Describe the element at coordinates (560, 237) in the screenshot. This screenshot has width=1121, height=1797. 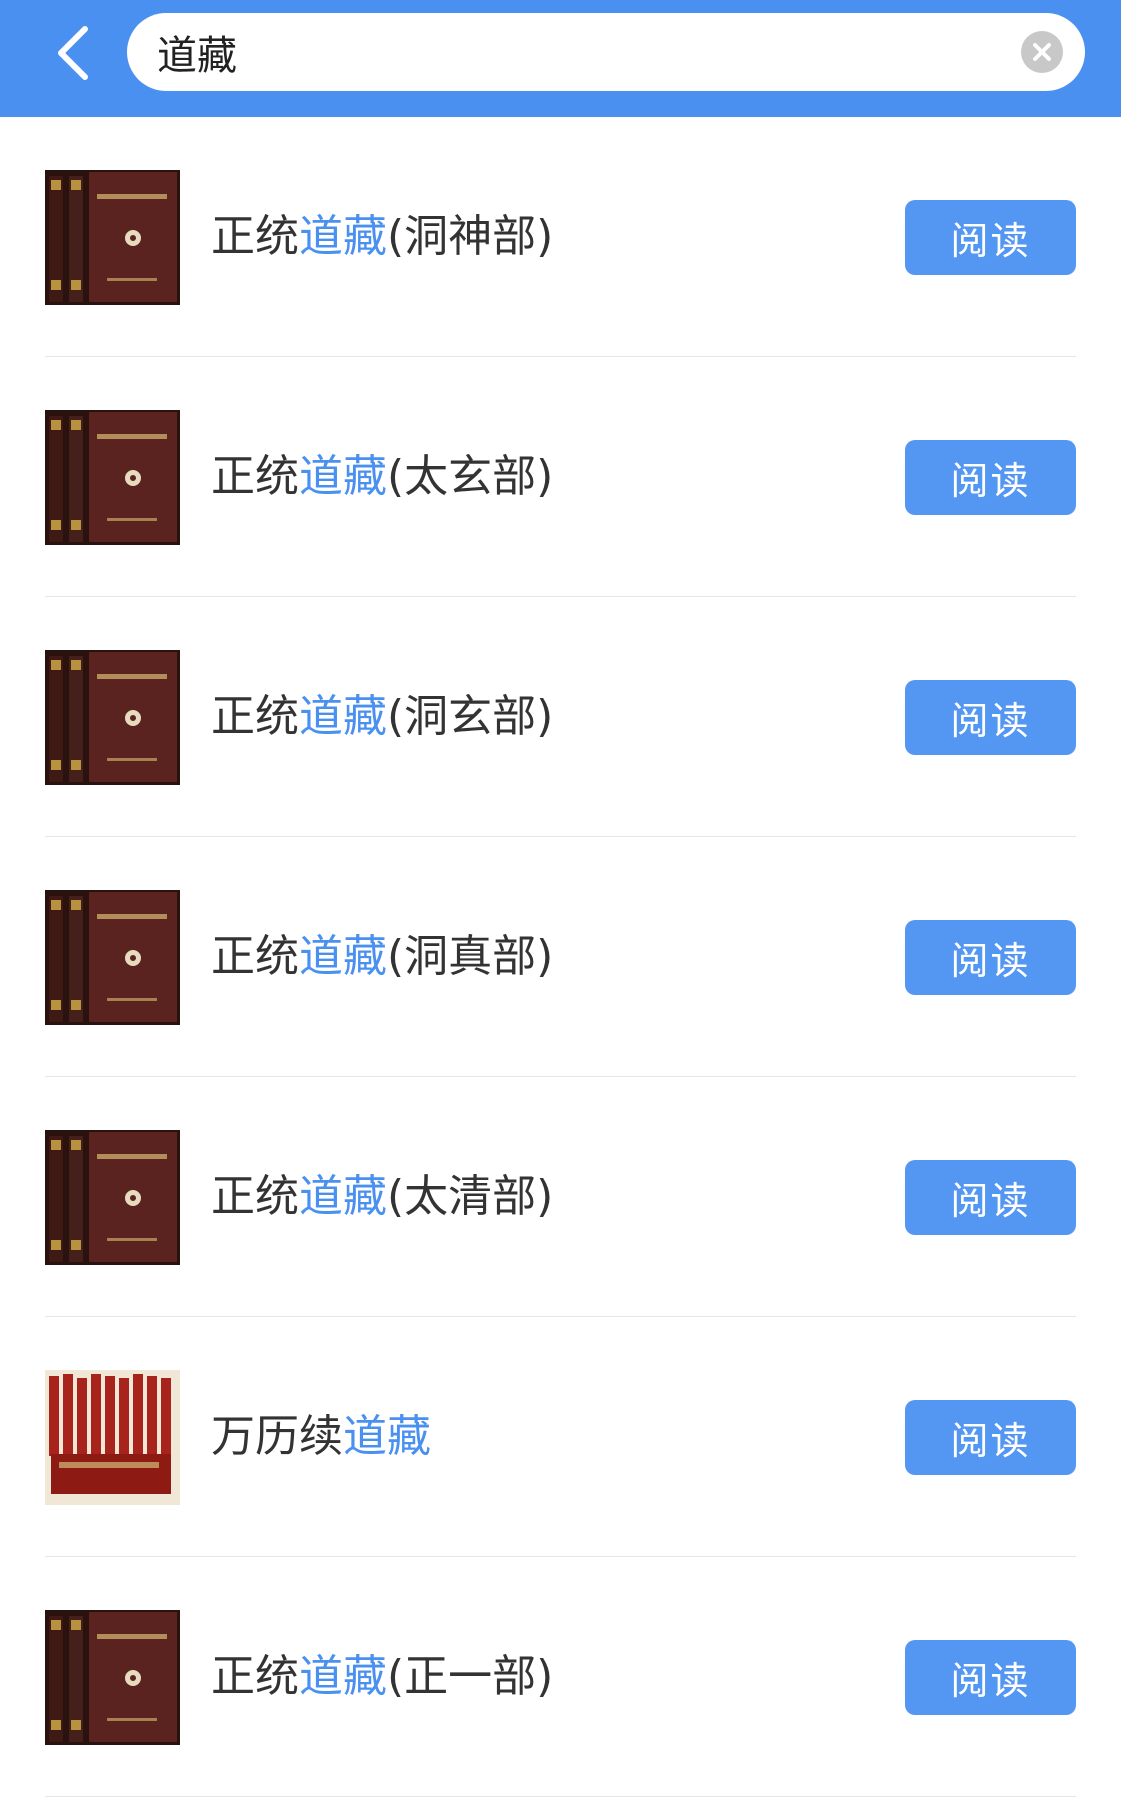
I see `result-row: 正统道藏(洞神部) 阅读` at that location.